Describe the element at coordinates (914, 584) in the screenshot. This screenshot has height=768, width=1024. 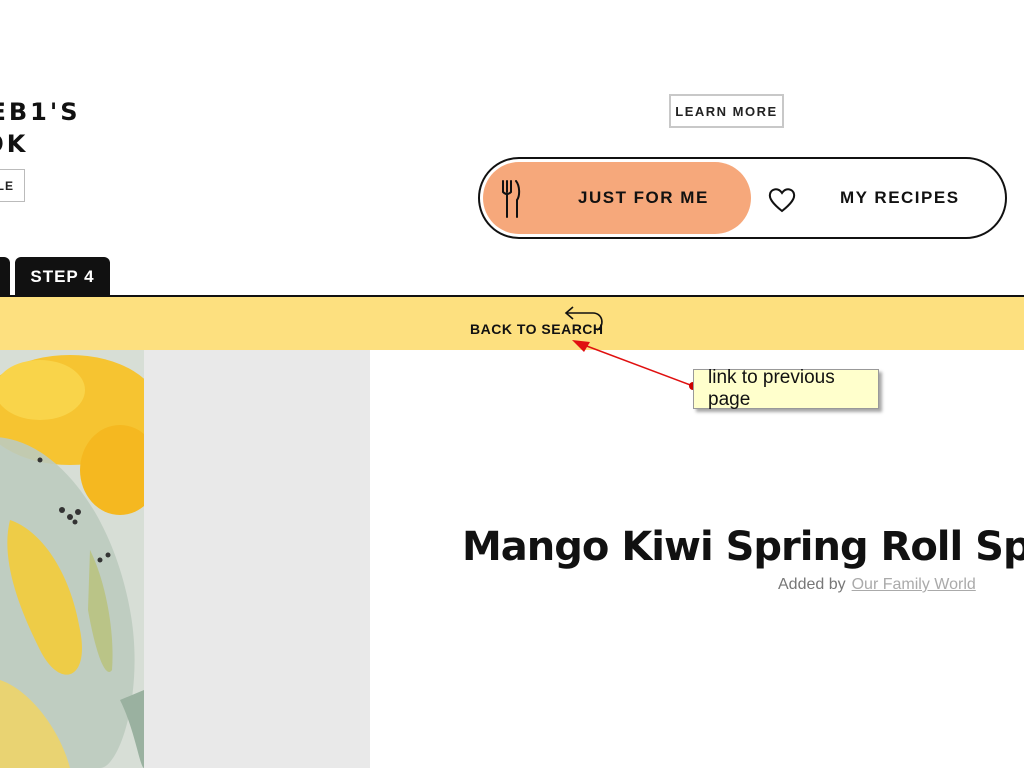
I see `author-link: Our Family World` at that location.